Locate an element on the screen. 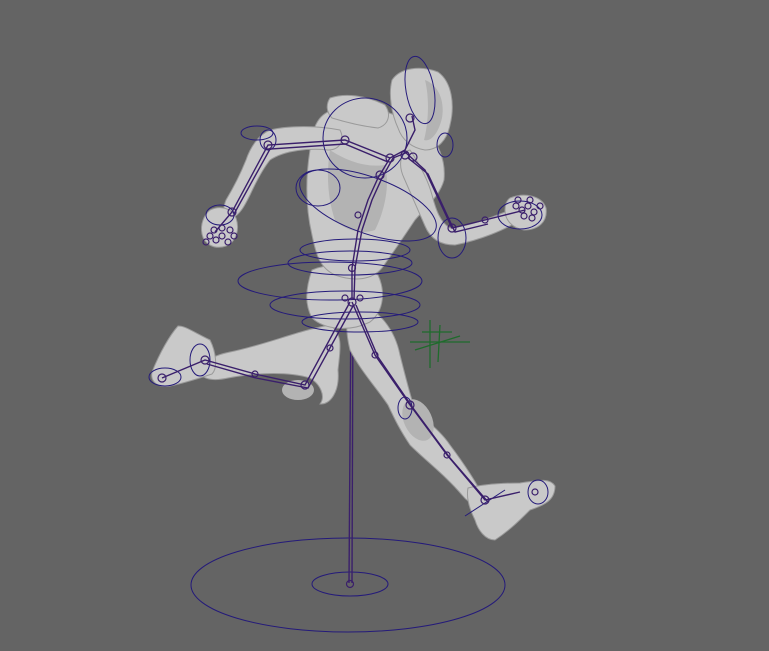 Image resolution: width=769 pixels, height=651 pixels. root-circle-control is located at coordinates (348, 585).